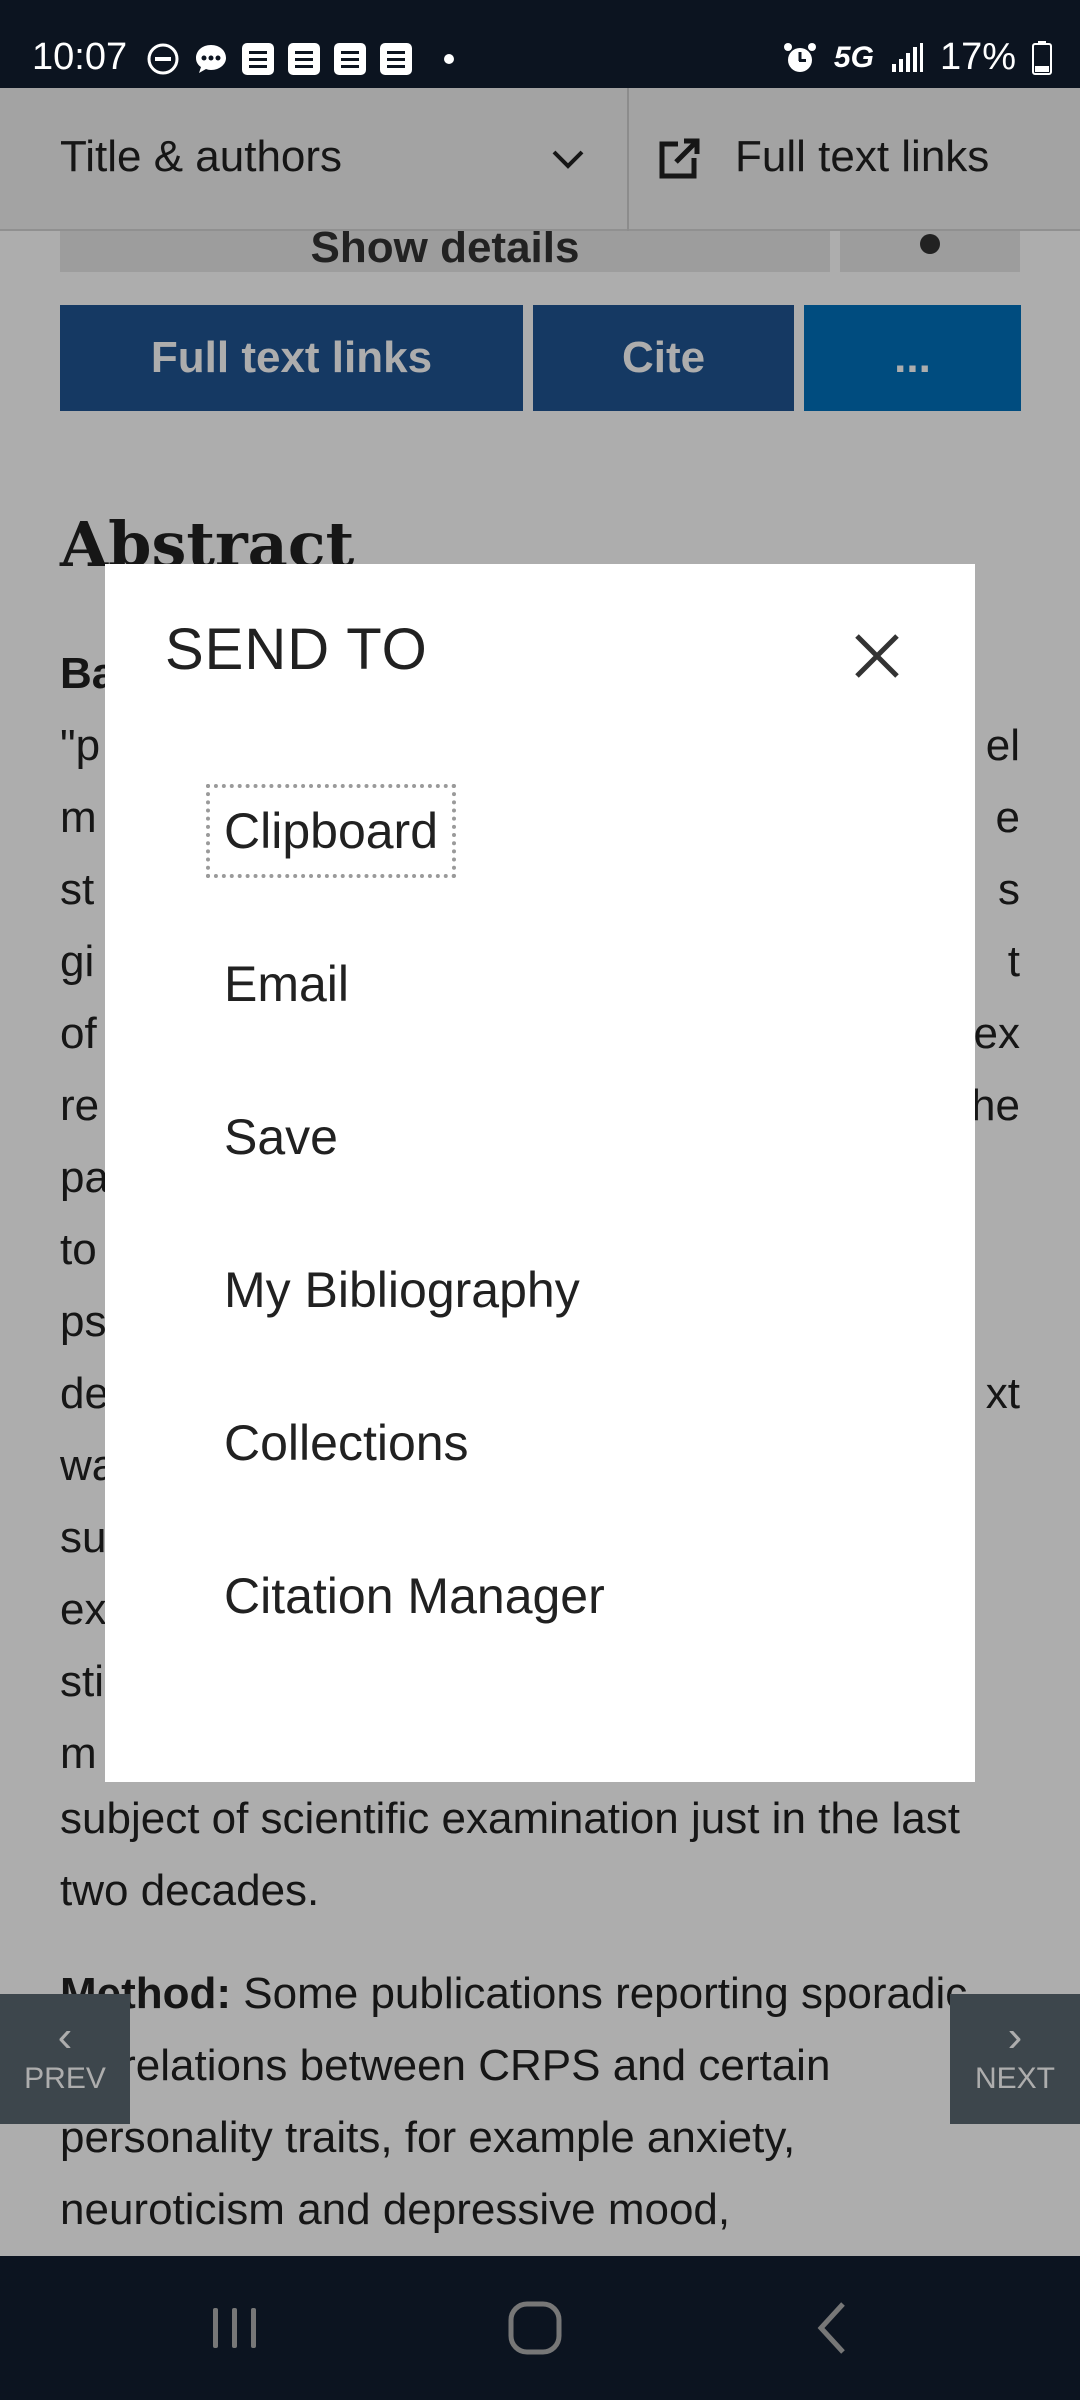 The image size is (1080, 2400). Describe the element at coordinates (235, 2328) in the screenshot. I see `recent-apps-icon` at that location.